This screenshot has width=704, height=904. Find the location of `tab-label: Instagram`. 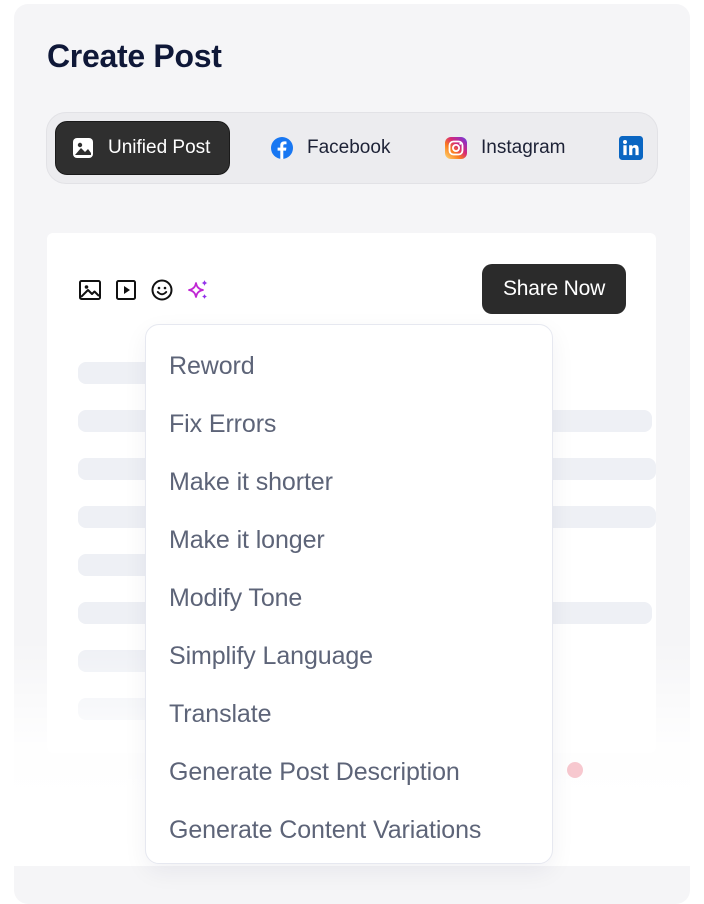

tab-label: Instagram is located at coordinates (523, 147).